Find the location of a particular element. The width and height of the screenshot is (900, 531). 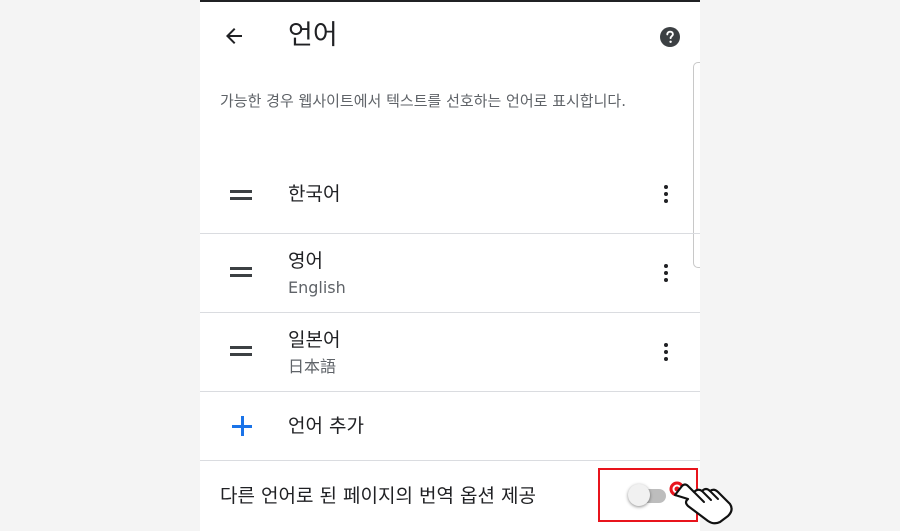

hand-pointer-icon is located at coordinates (701, 503).